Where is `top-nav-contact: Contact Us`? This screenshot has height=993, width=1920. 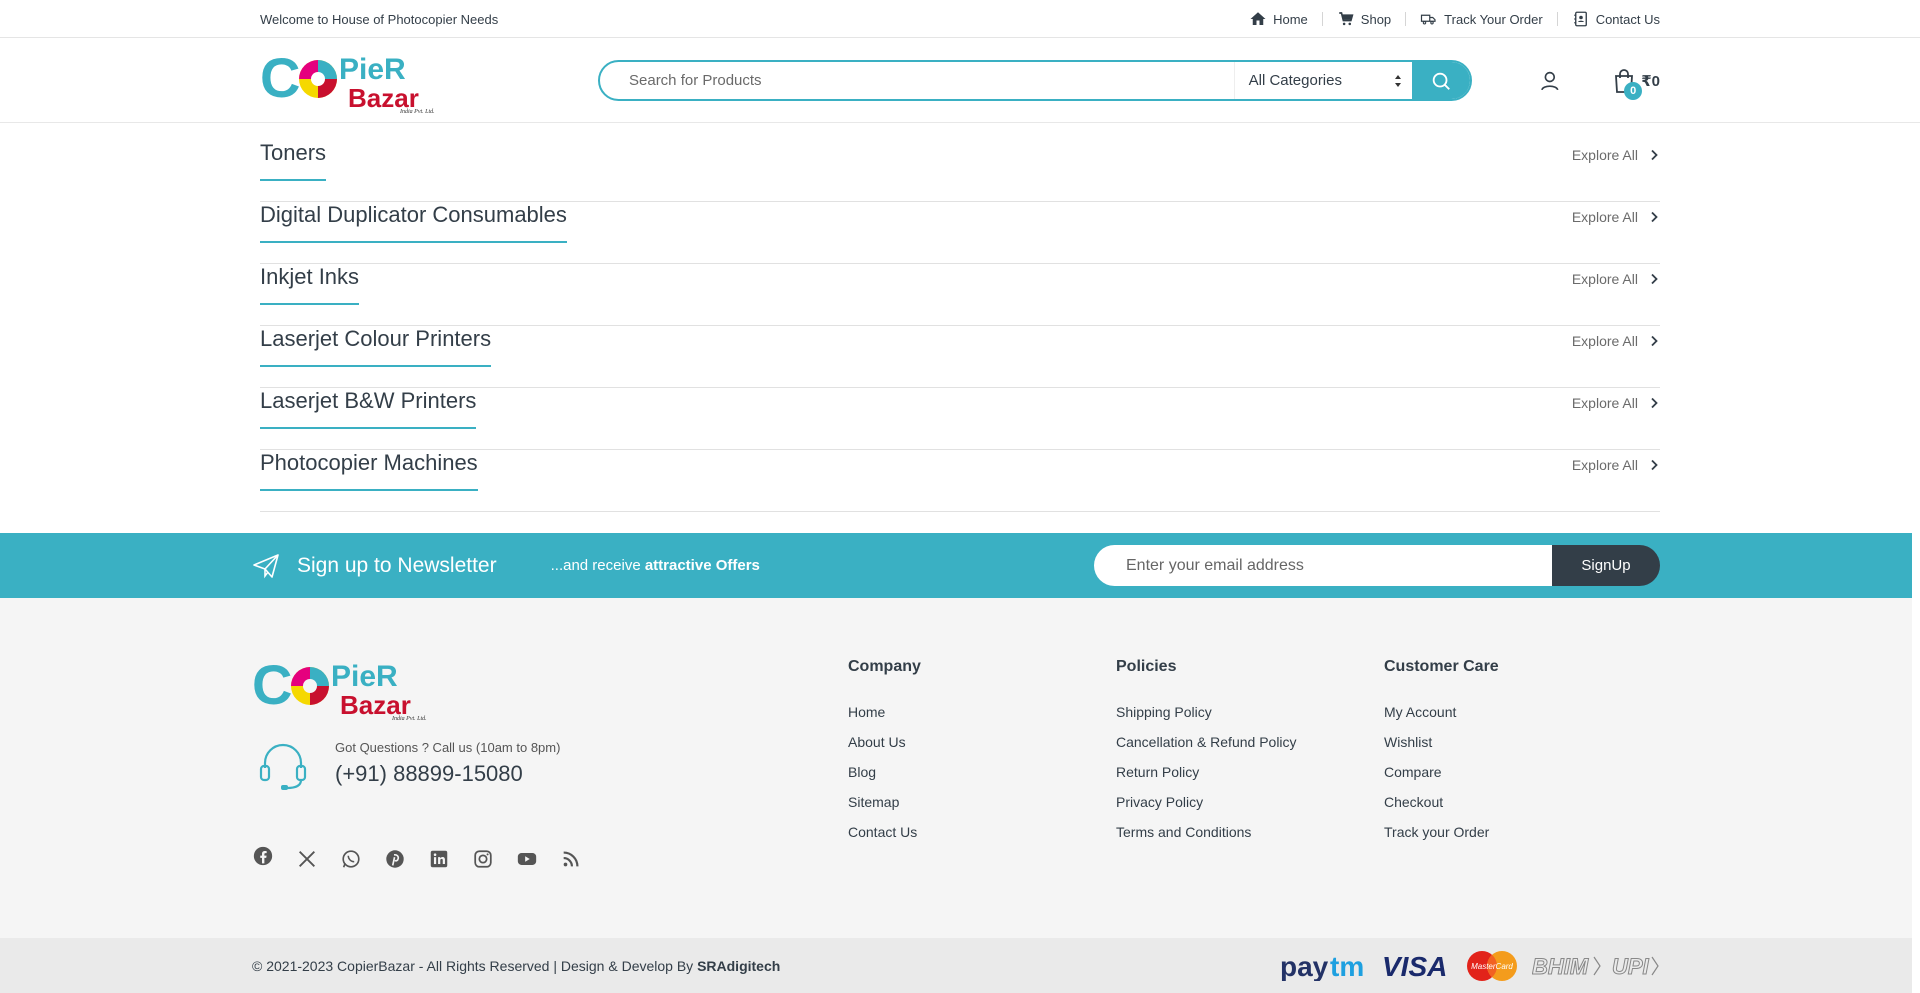 top-nav-contact: Contact Us is located at coordinates (1609, 19).